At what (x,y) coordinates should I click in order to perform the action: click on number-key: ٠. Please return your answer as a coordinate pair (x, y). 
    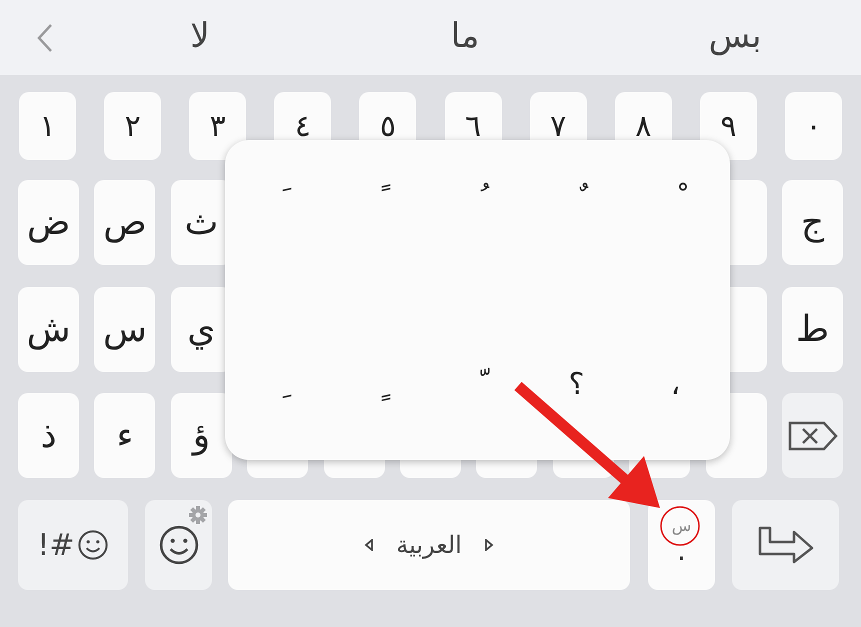
    Looking at the image, I should click on (813, 126).